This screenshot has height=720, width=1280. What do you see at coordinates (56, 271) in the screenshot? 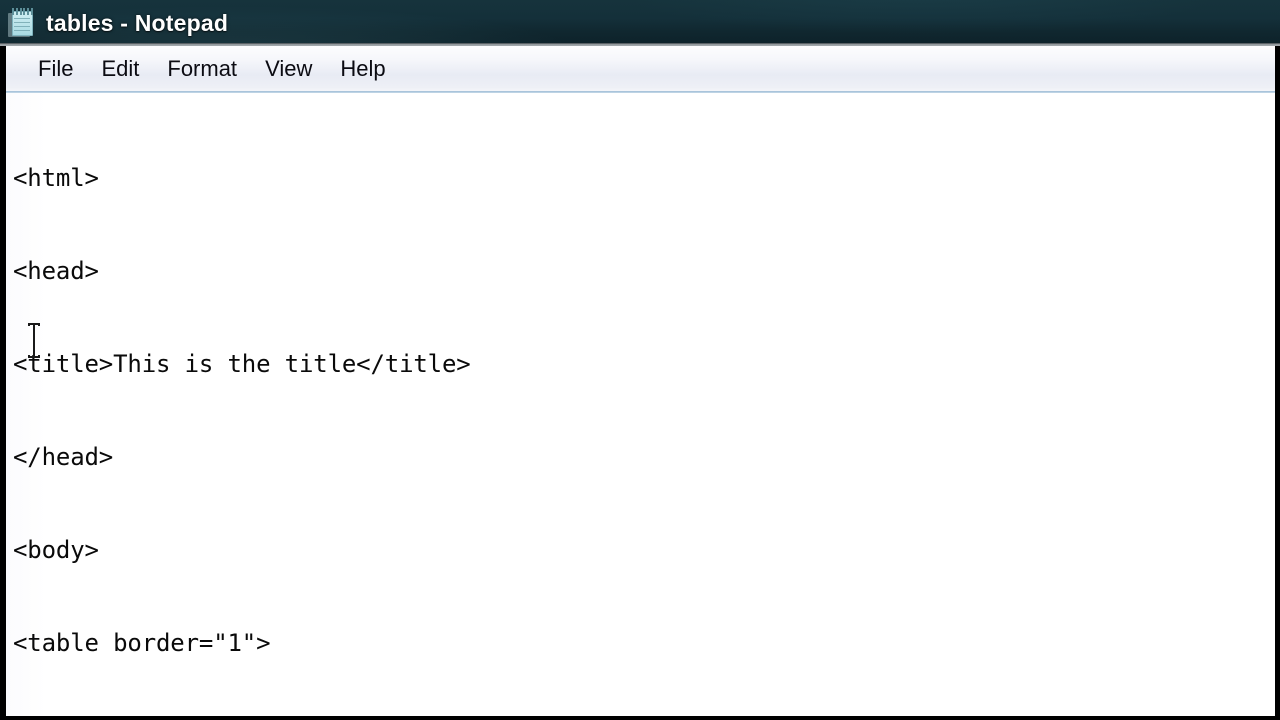
I see `code-line-text: <head>` at bounding box center [56, 271].